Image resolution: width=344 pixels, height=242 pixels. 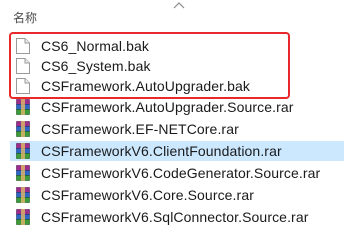 I want to click on file-name: CS6_System.bak, so click(x=96, y=66).